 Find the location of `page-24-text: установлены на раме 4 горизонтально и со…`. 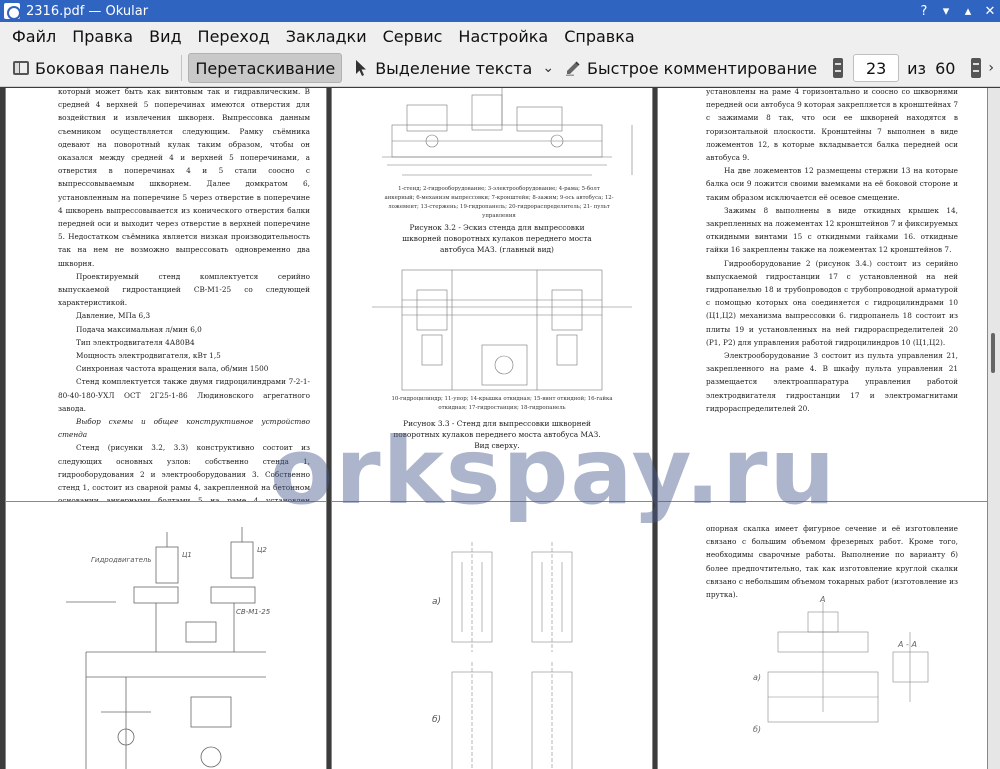

page-24-text: установлены на раме 4 горизонтально и со… is located at coordinates (832, 251).